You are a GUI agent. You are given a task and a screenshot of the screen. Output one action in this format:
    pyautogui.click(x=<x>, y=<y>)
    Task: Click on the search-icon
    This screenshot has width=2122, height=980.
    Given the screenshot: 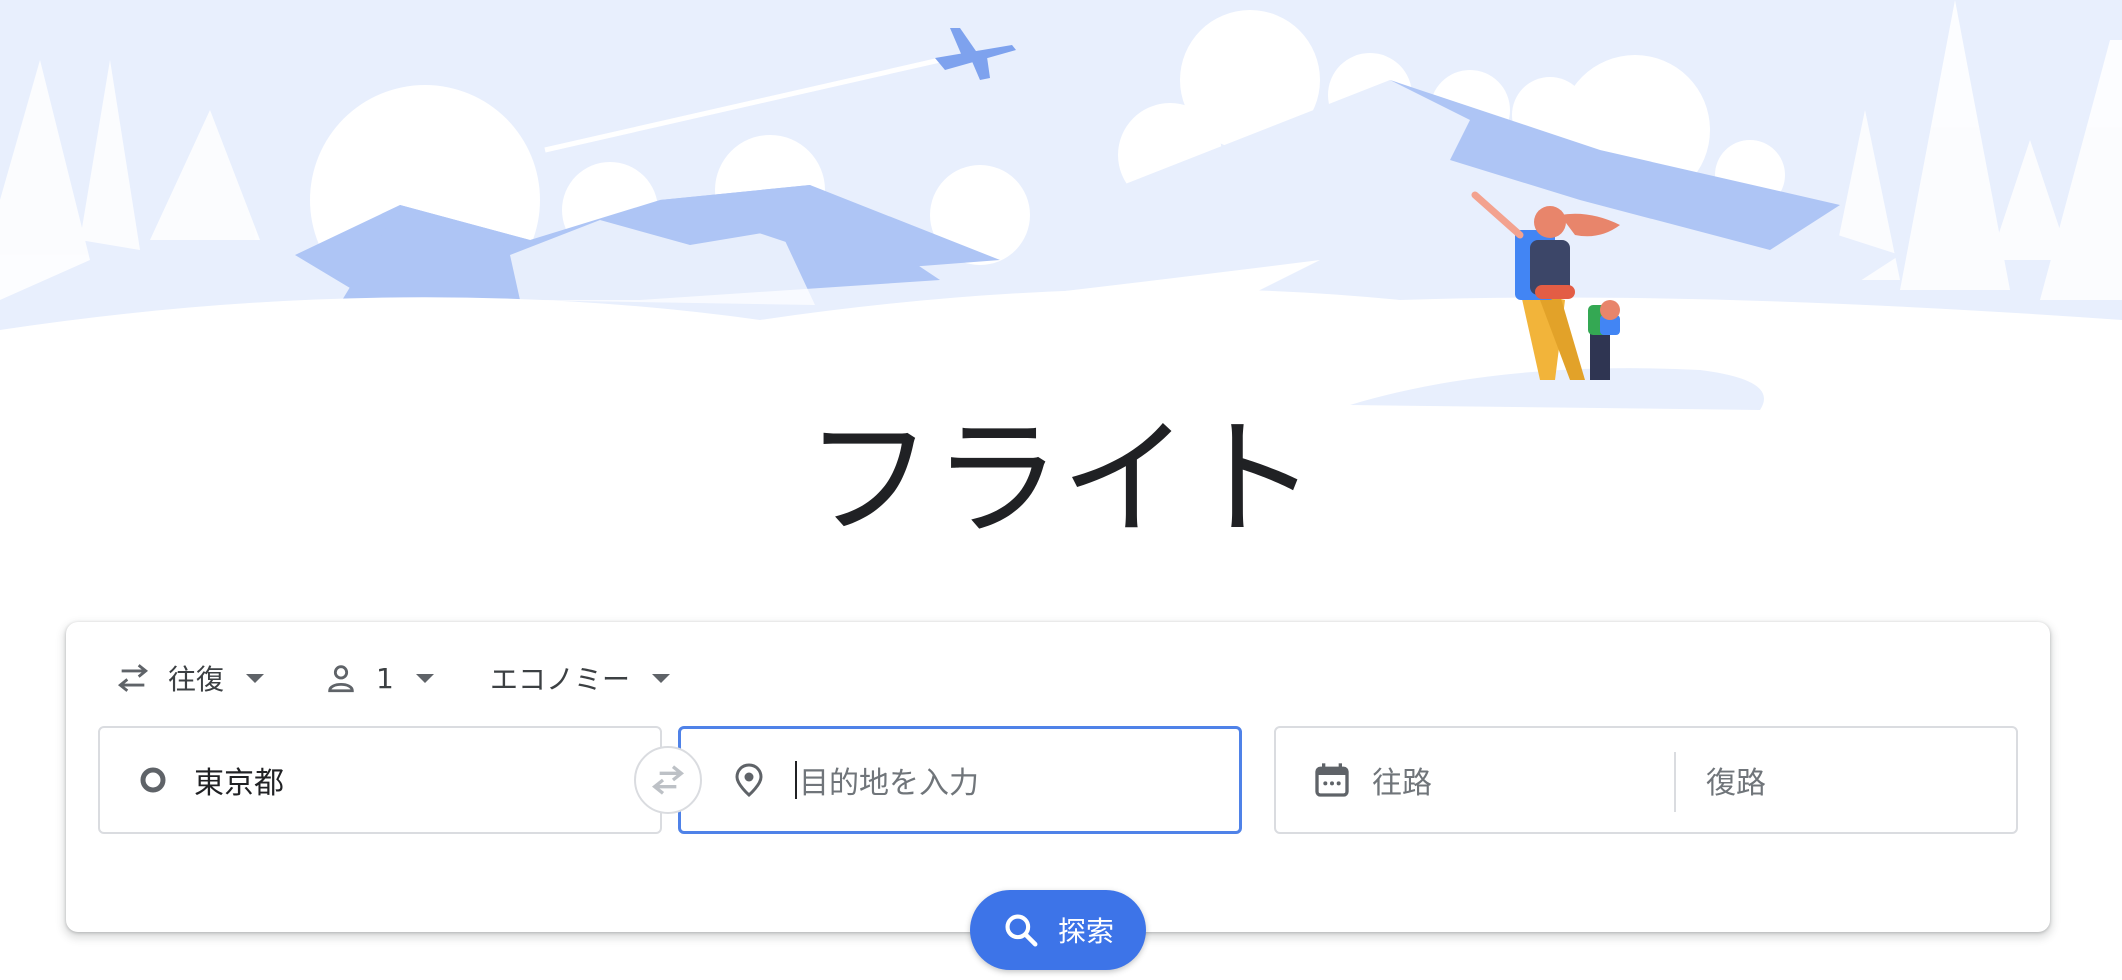 What is the action you would take?
    pyautogui.click(x=1021, y=930)
    